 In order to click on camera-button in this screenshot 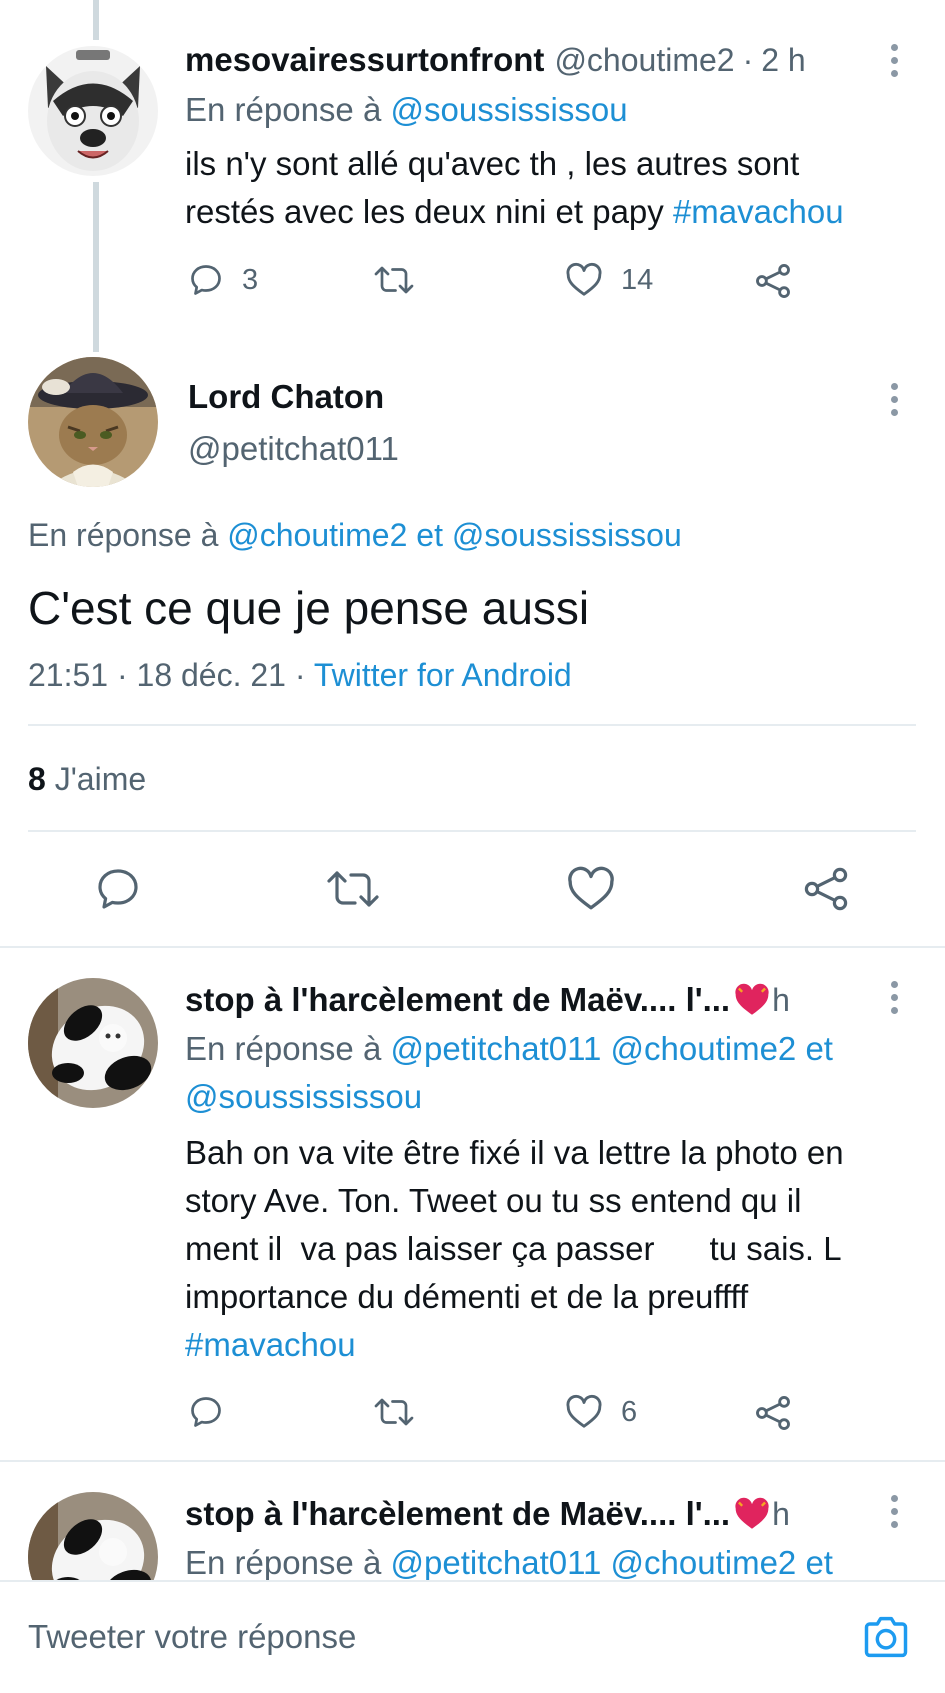, I will do `click(886, 1637)`.